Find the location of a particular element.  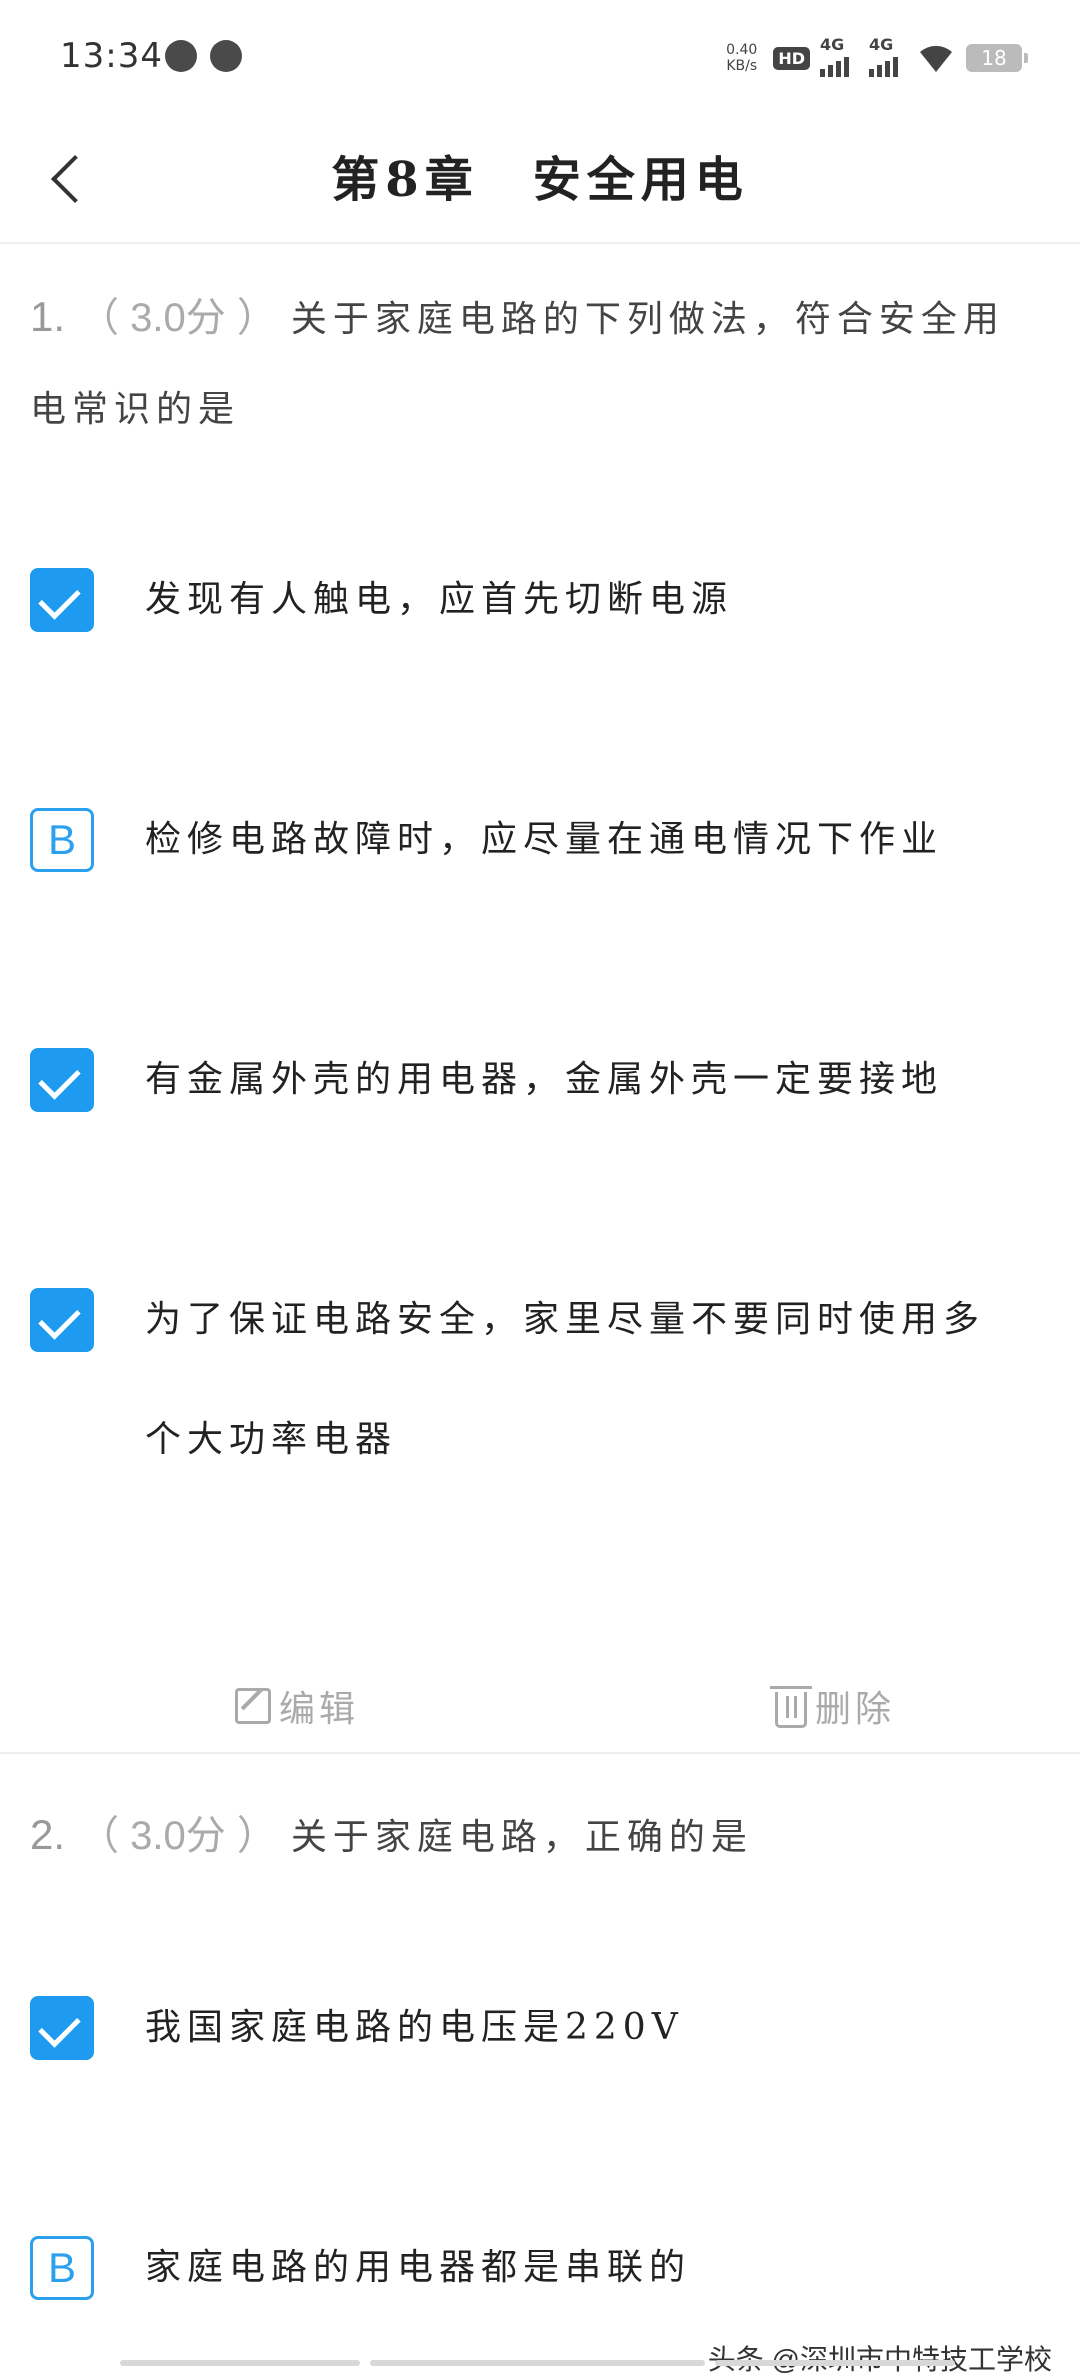

trash-icon is located at coordinates (791, 1710).